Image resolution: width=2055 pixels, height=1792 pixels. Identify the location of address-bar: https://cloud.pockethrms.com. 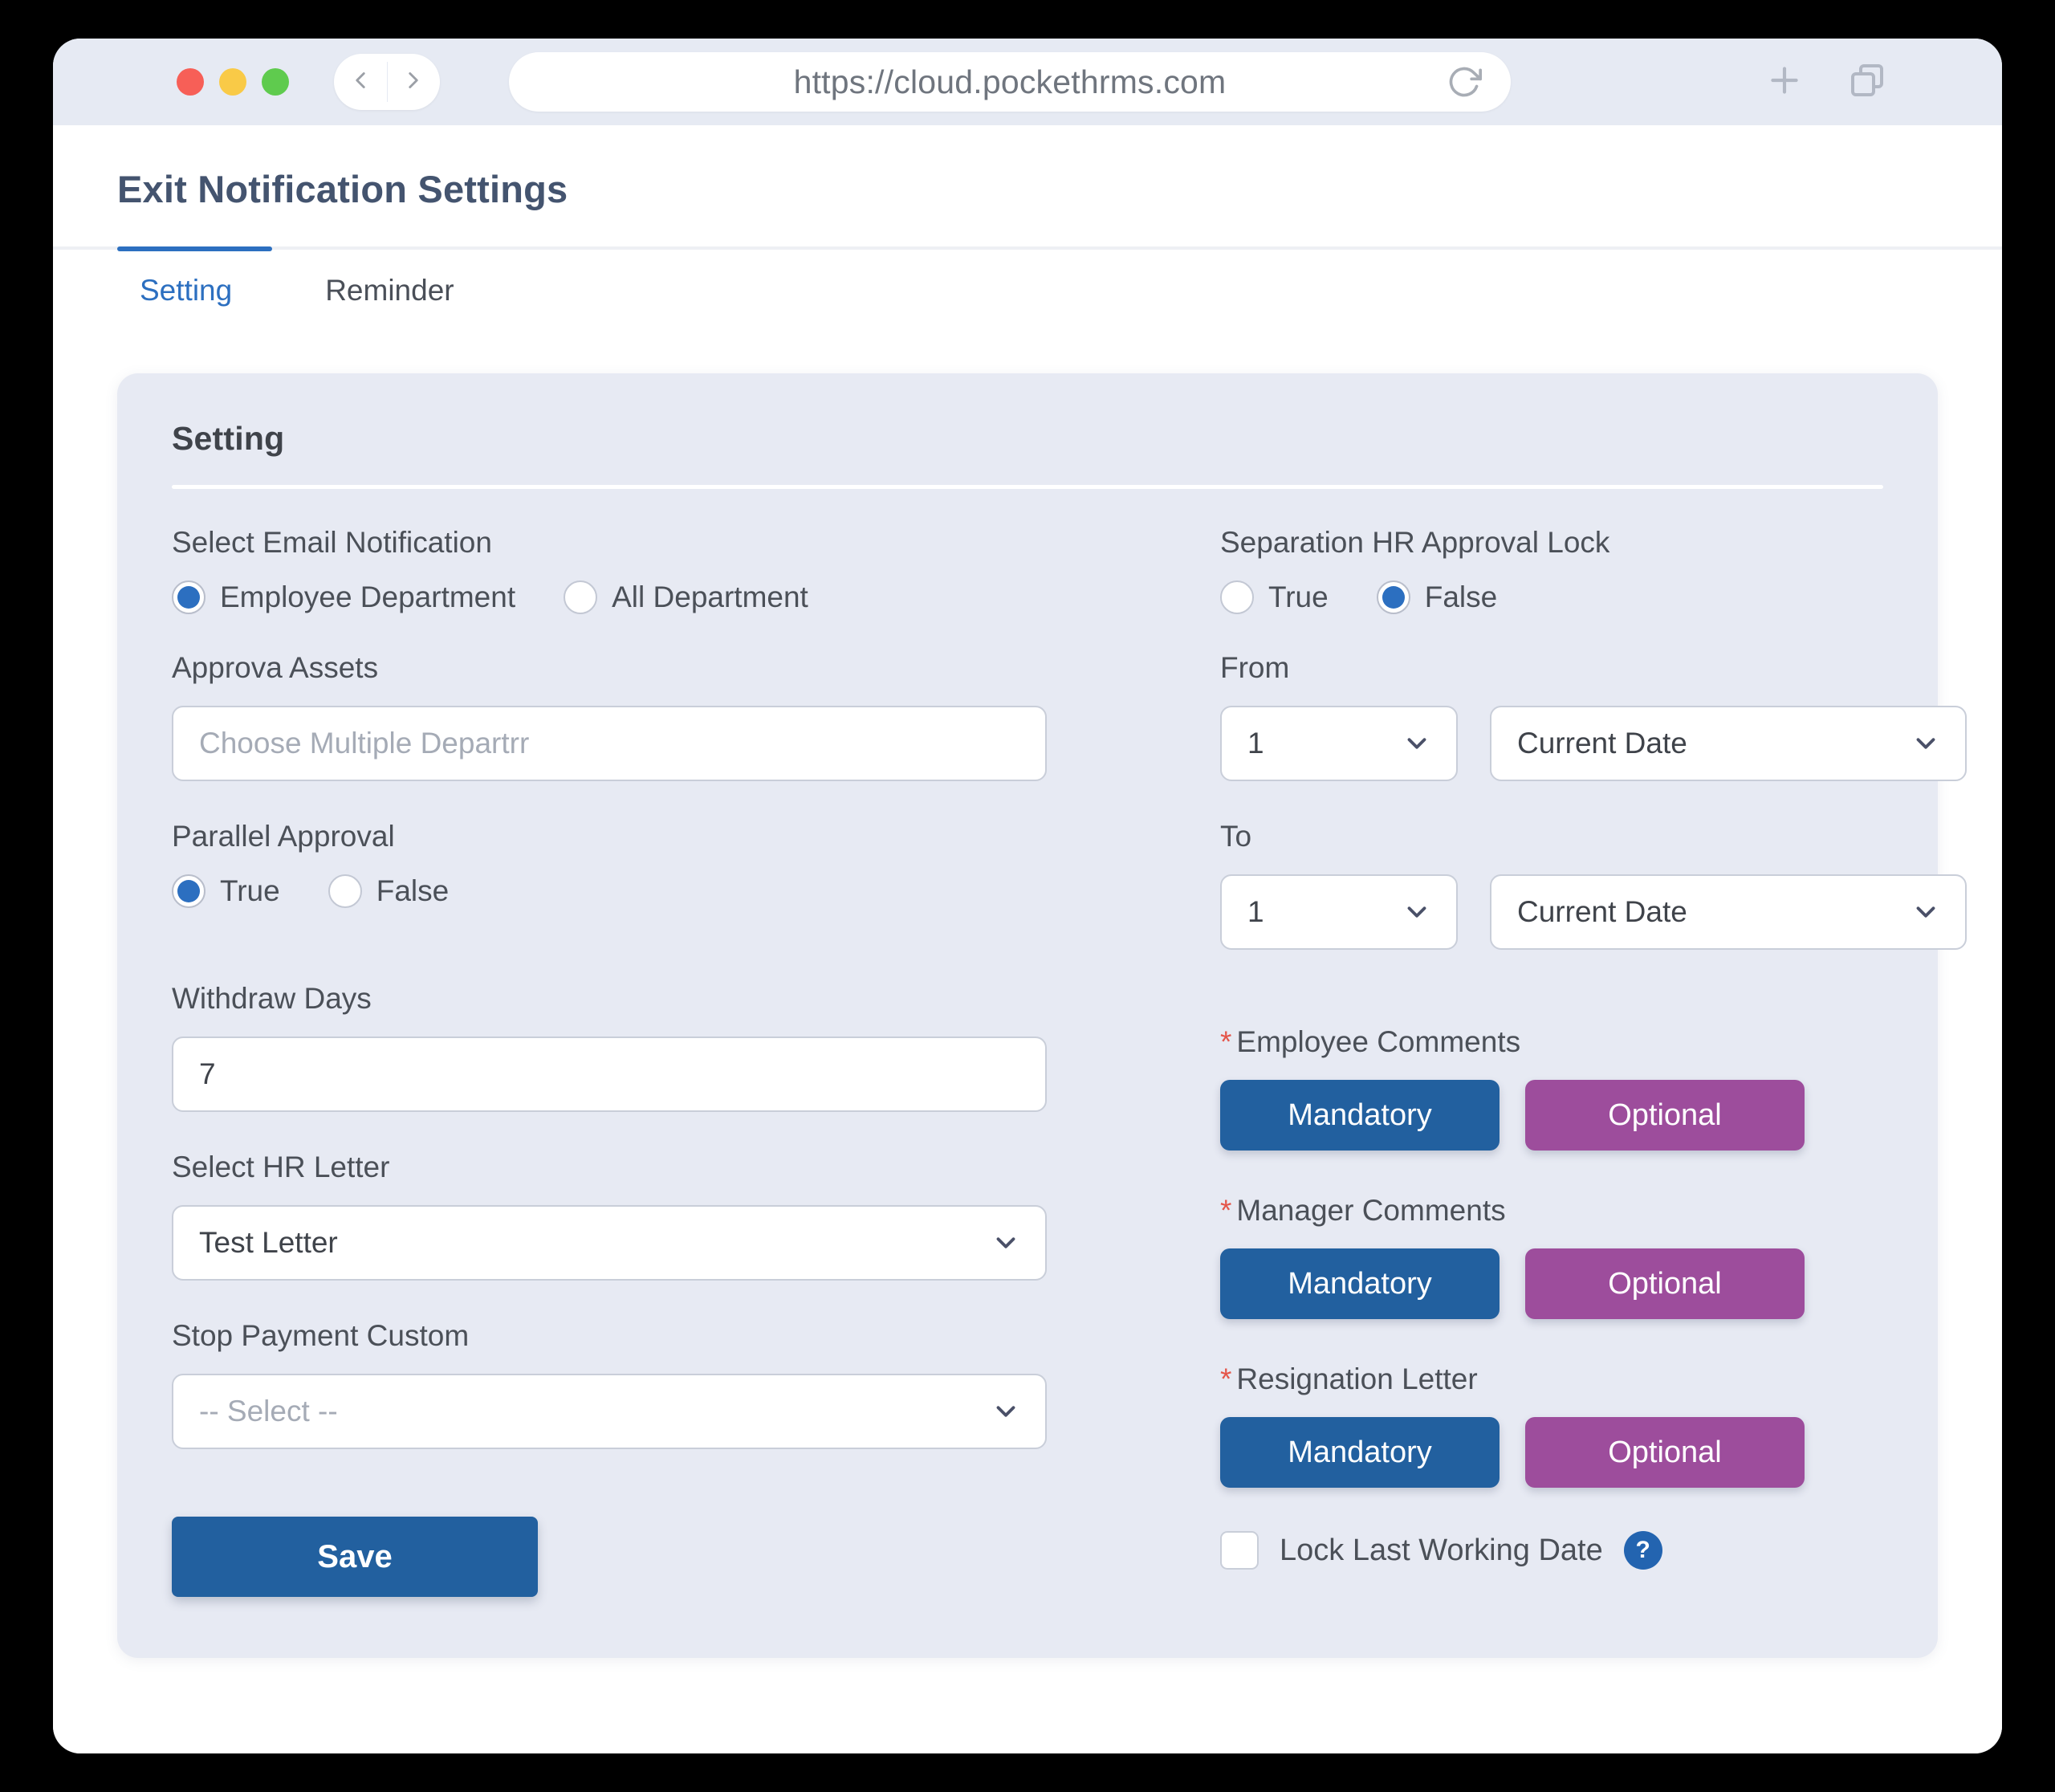
(1010, 82).